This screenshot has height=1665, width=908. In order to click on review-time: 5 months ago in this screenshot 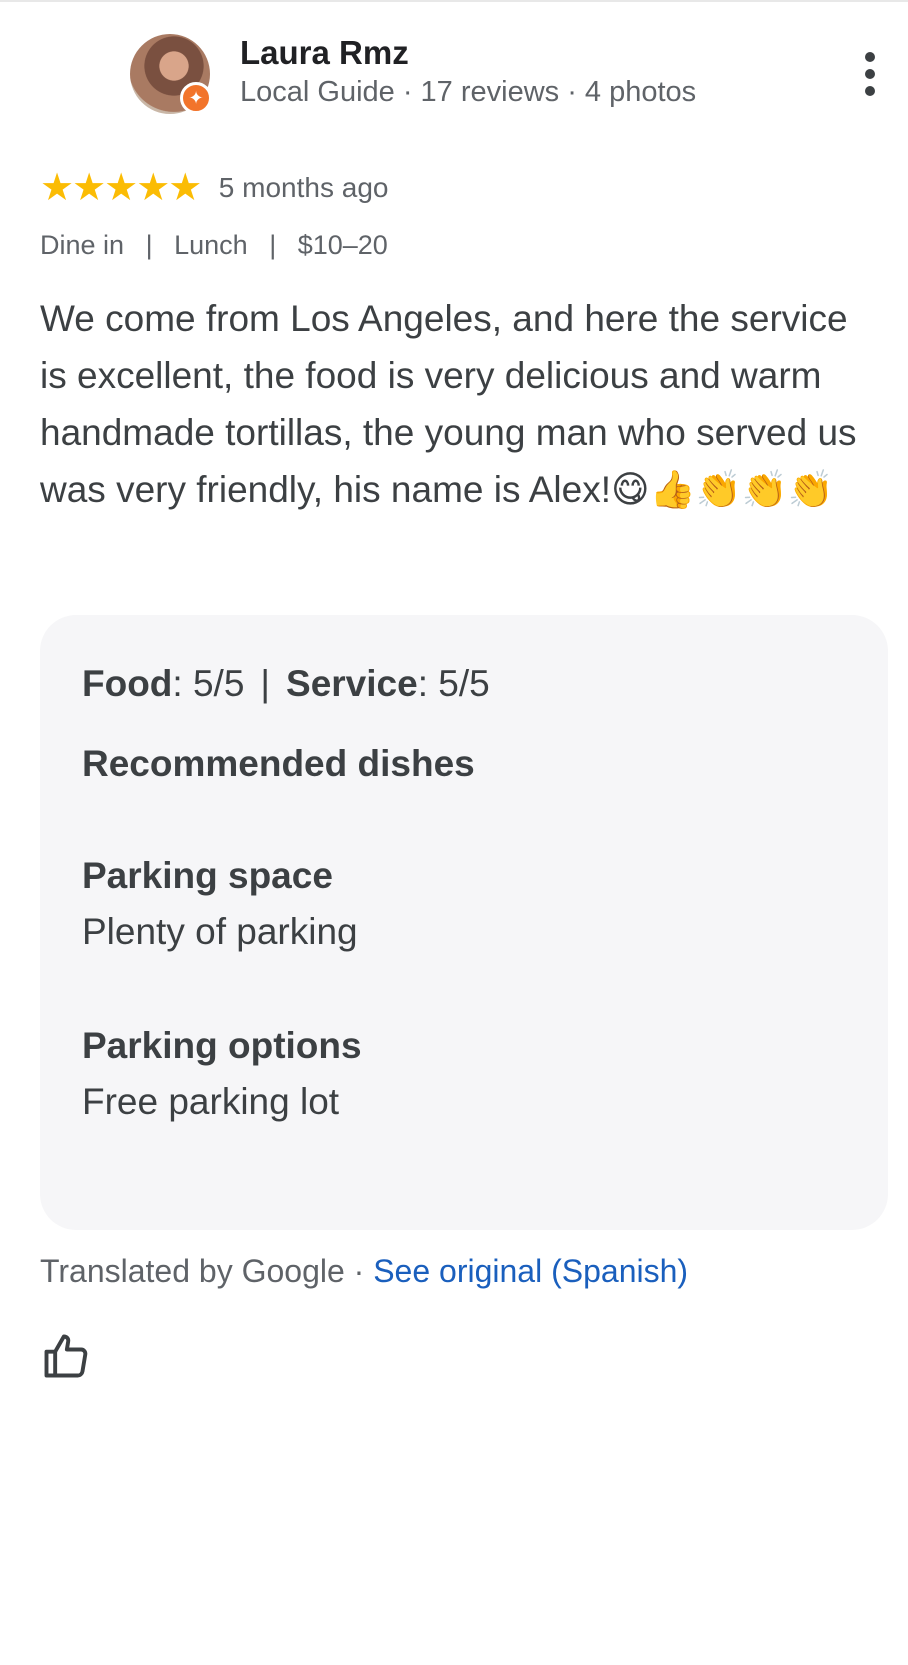, I will do `click(303, 187)`.